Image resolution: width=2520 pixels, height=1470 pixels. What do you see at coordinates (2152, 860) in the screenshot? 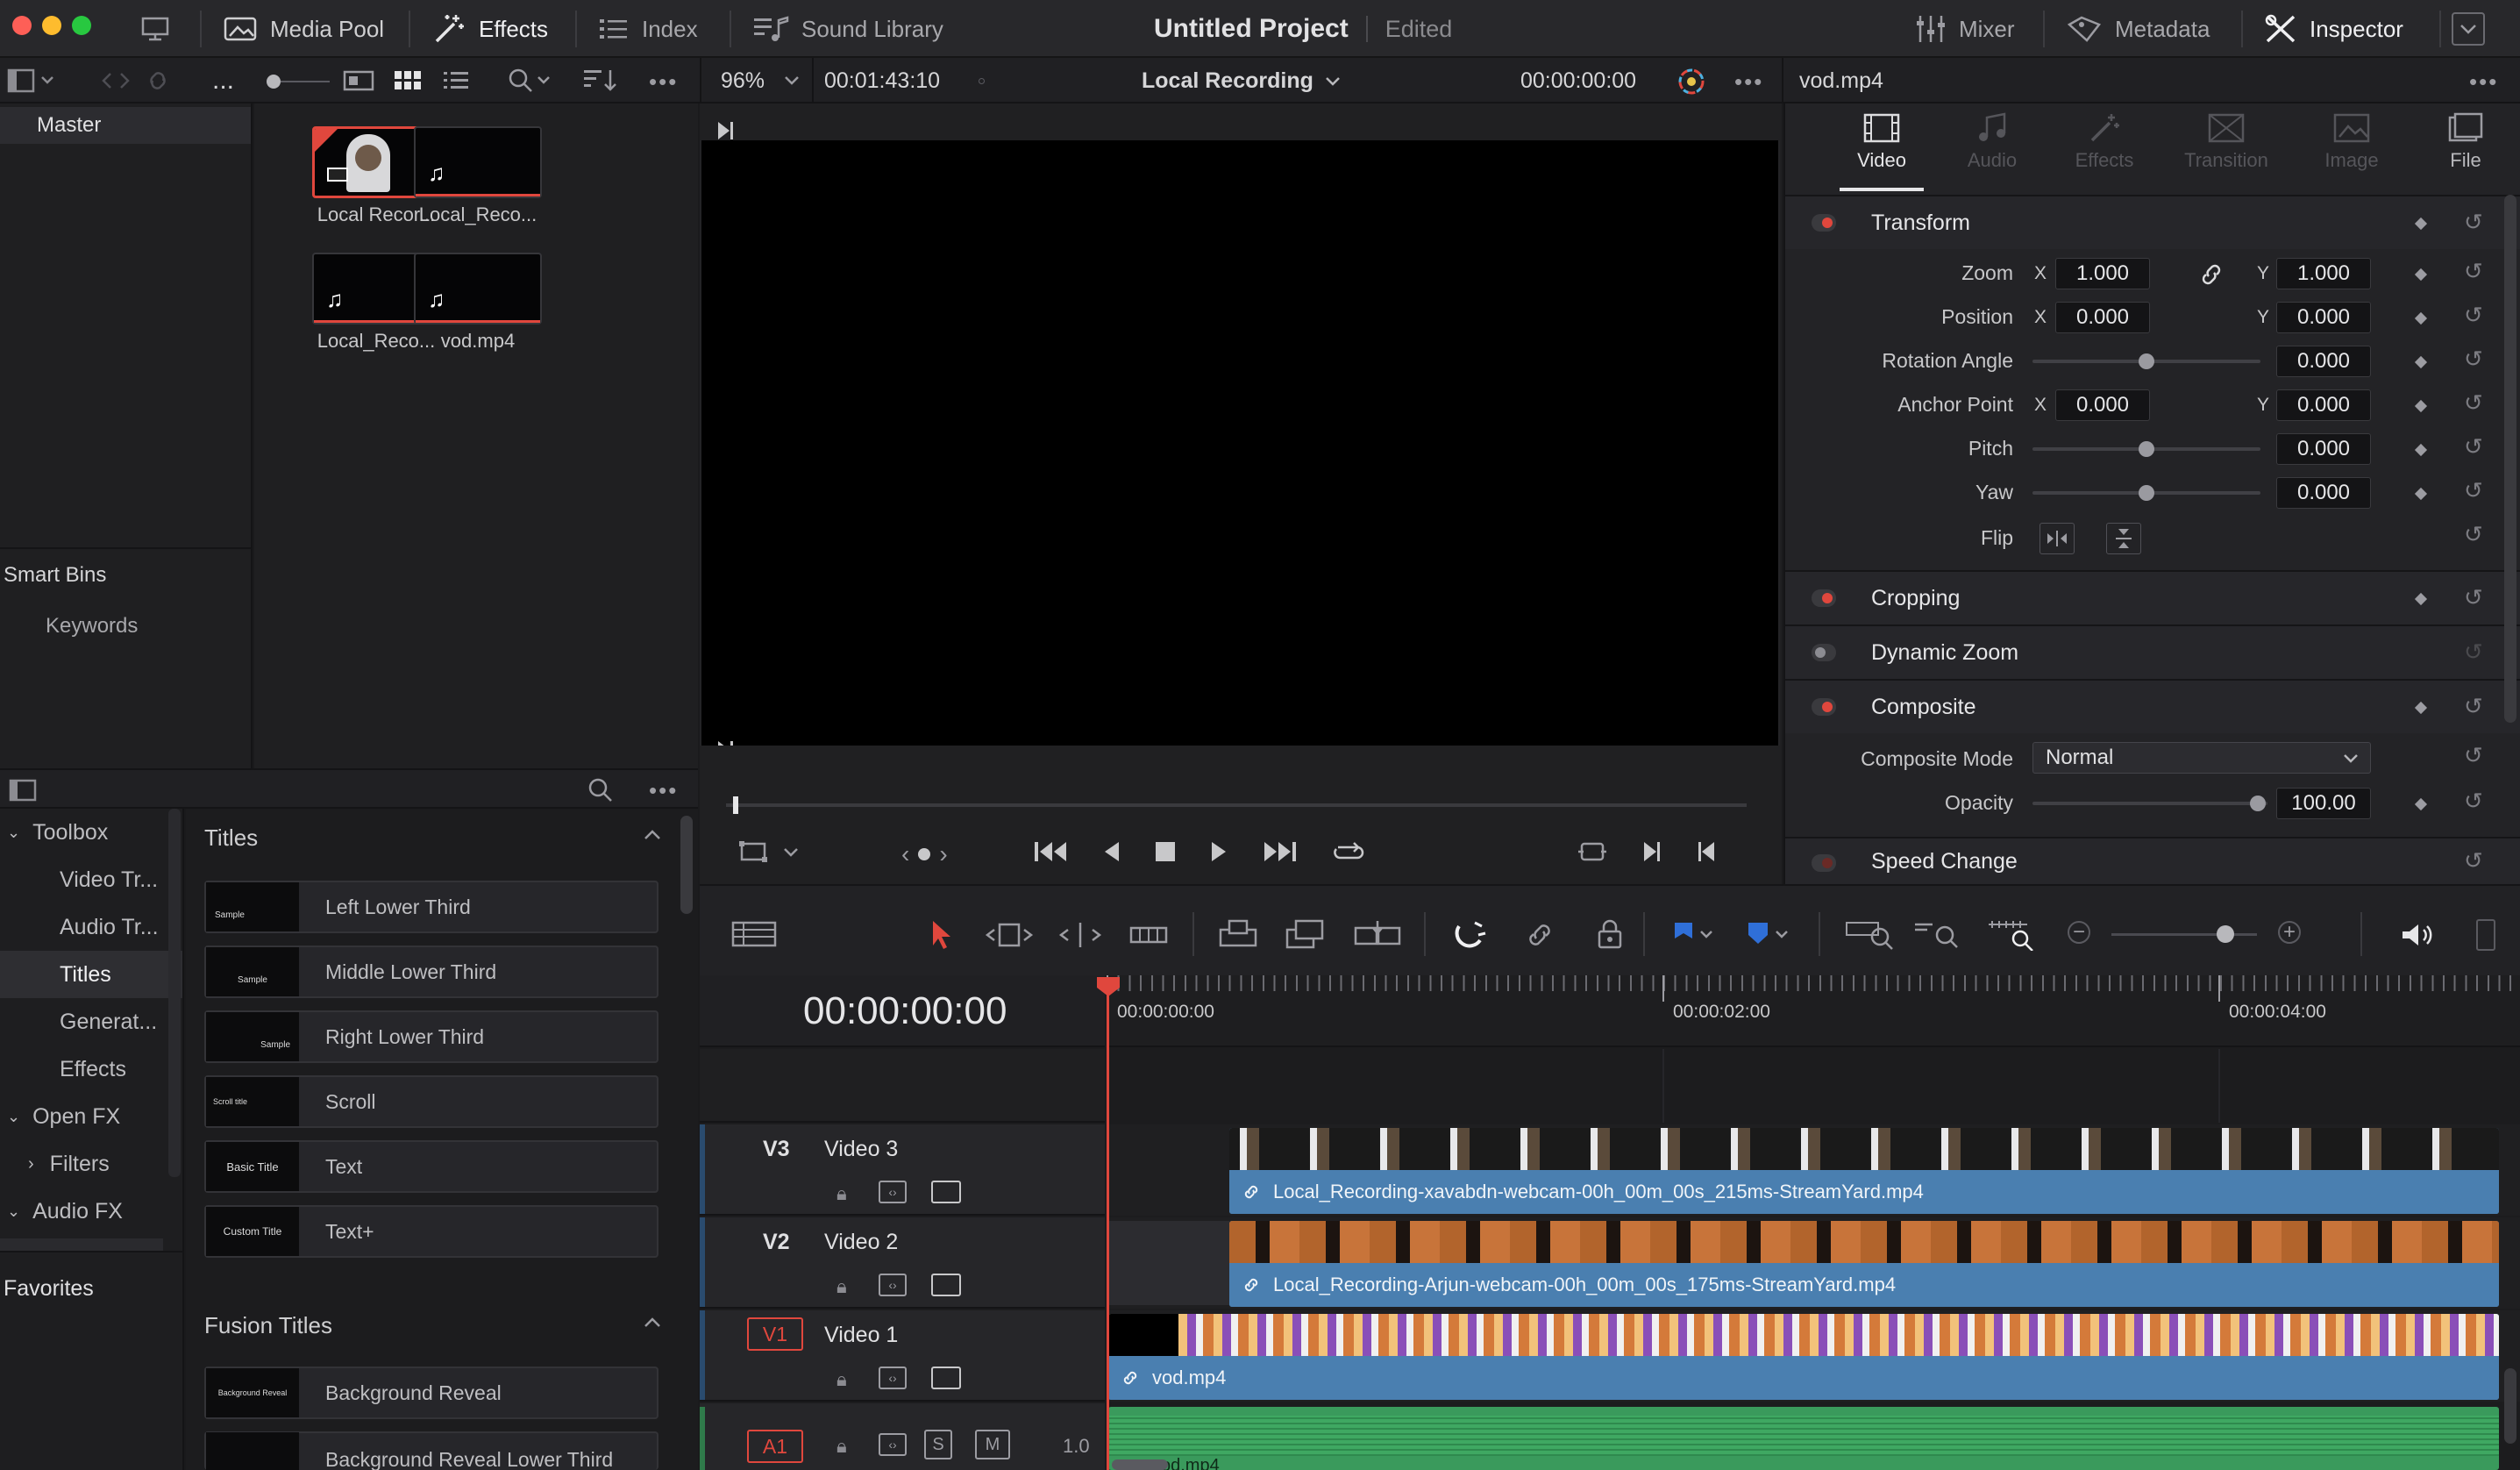
I see `speed-change-section-header: Speed Change ↺` at bounding box center [2152, 860].